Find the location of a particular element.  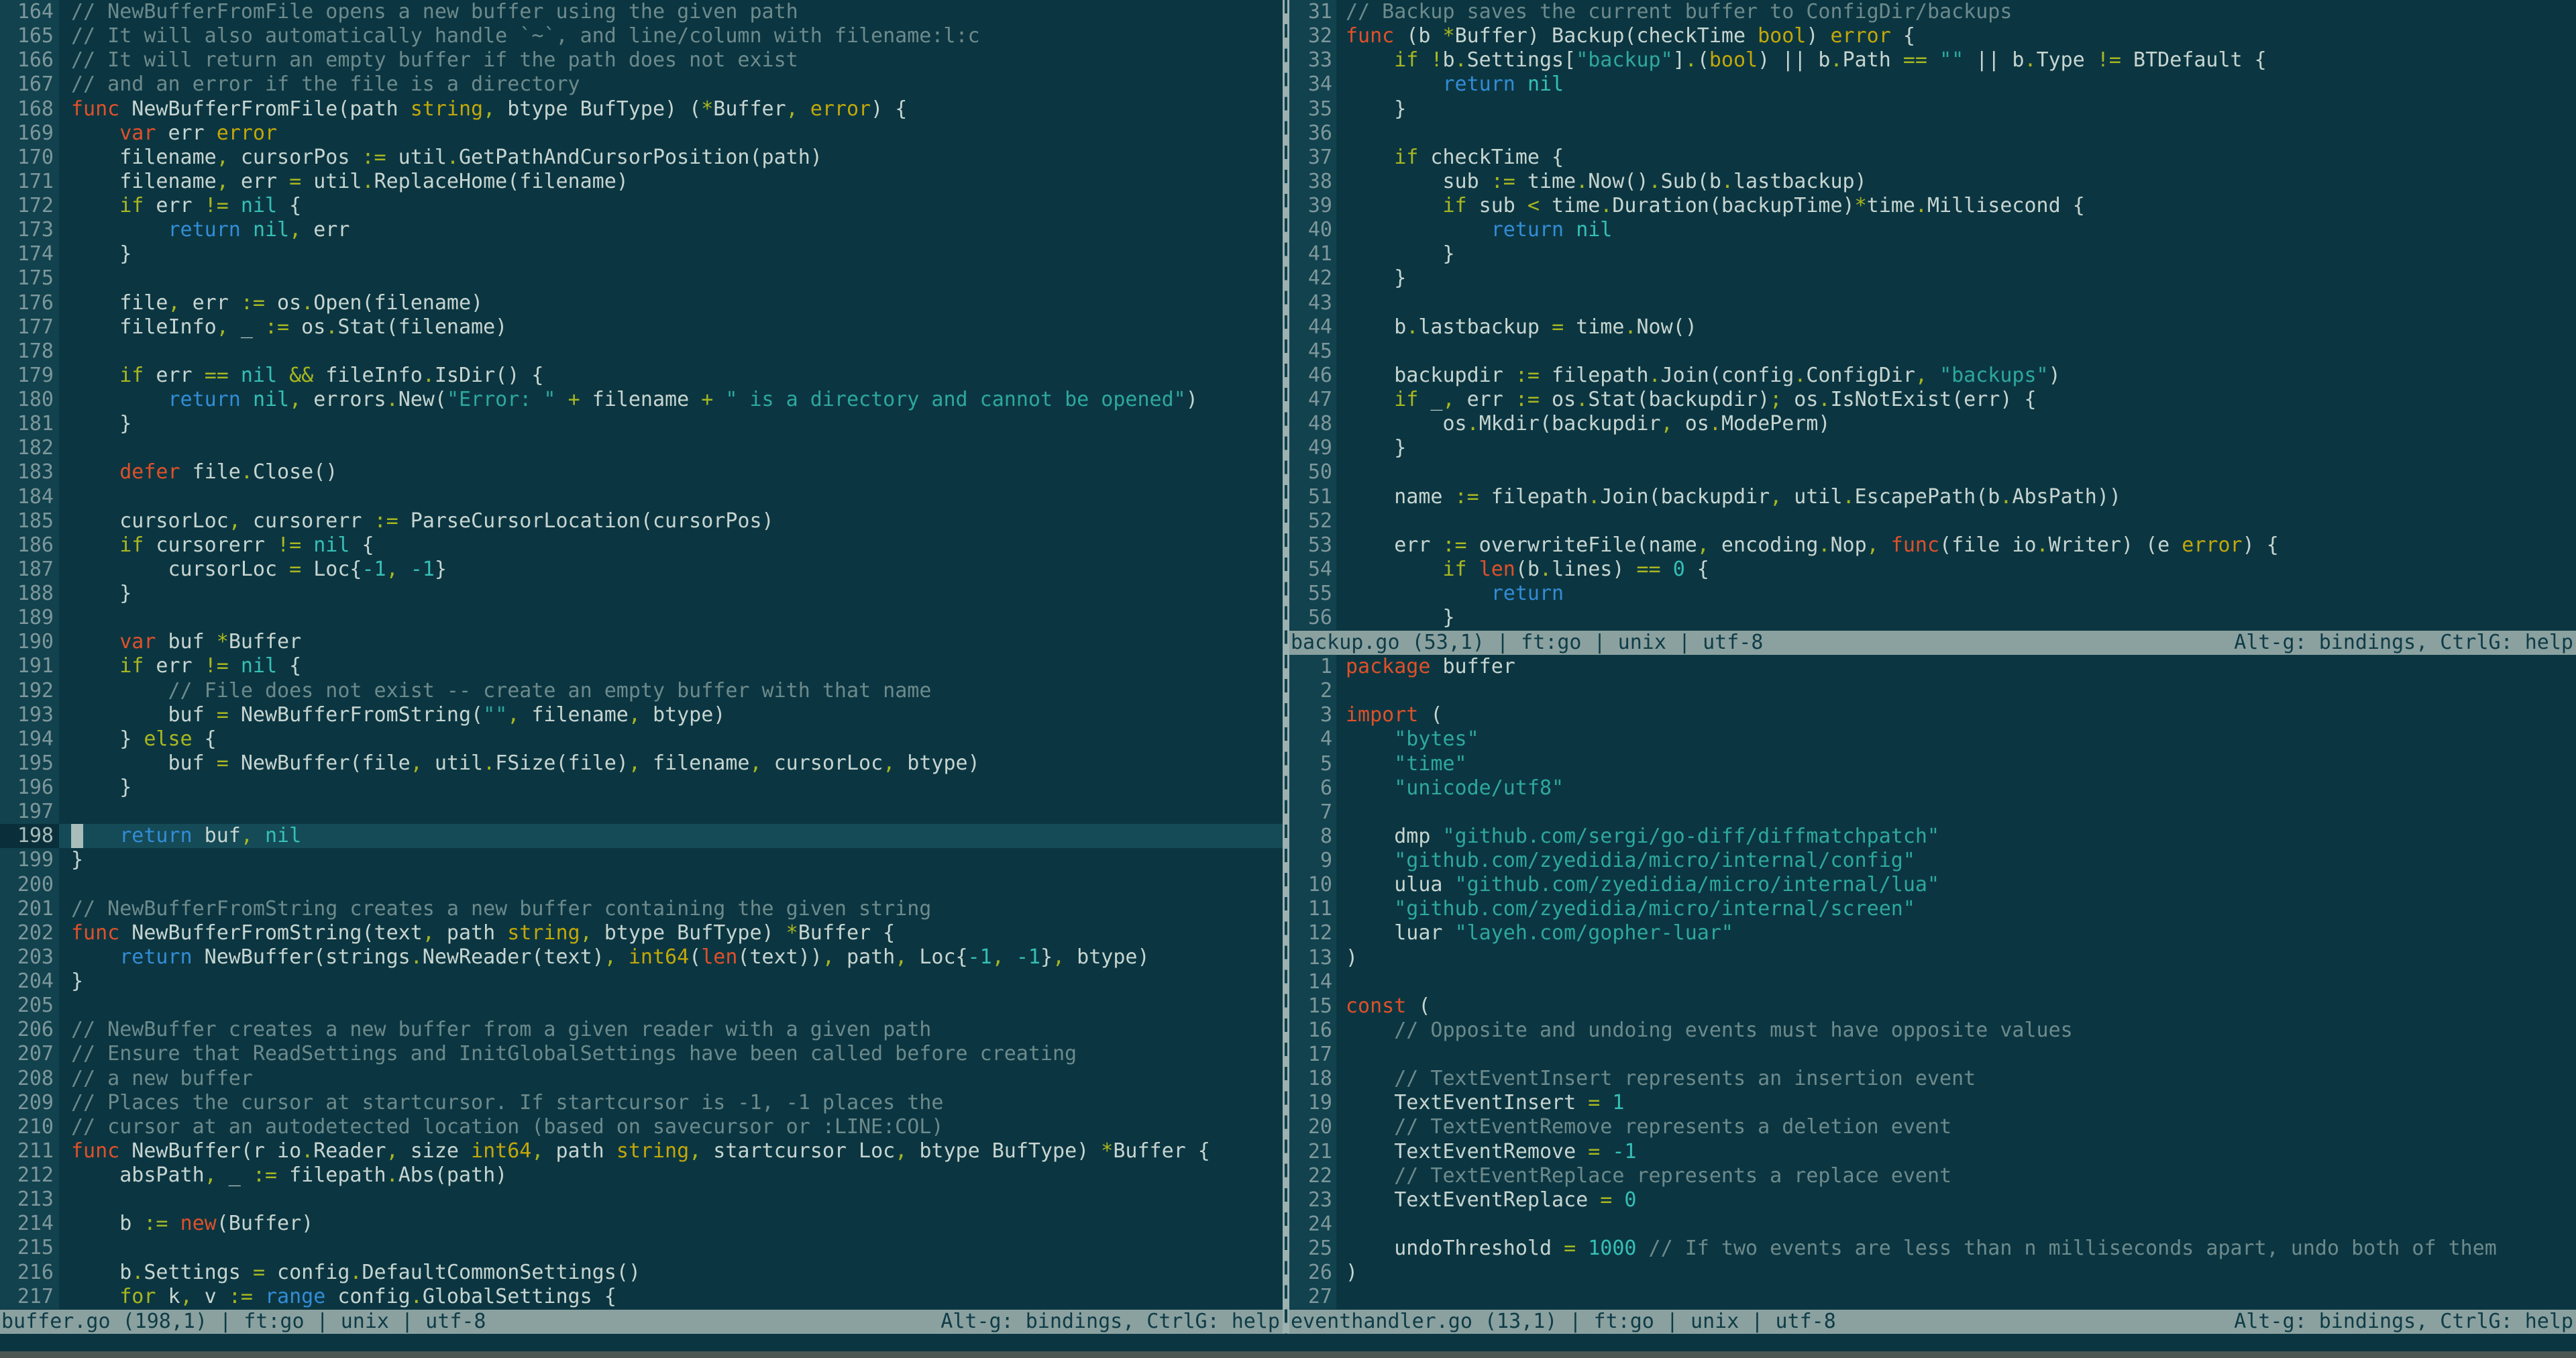

code-line: 17 is located at coordinates (1932, 1055).